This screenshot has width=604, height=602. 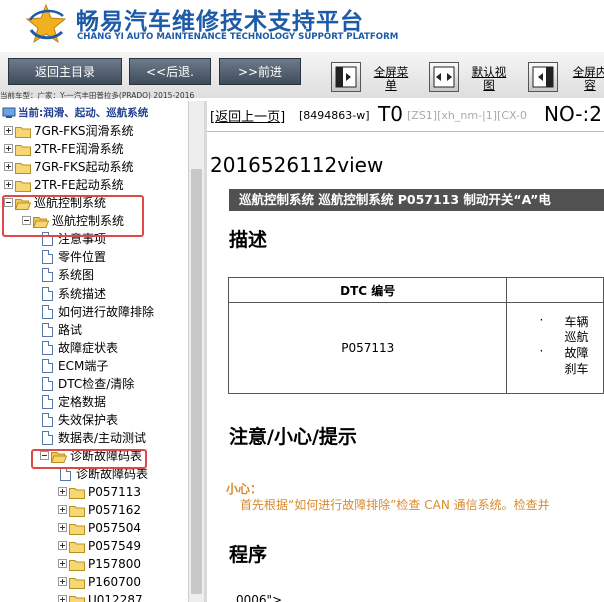 What do you see at coordinates (83, 365) in the screenshot?
I see `tree-item-label: ECM端子` at bounding box center [83, 365].